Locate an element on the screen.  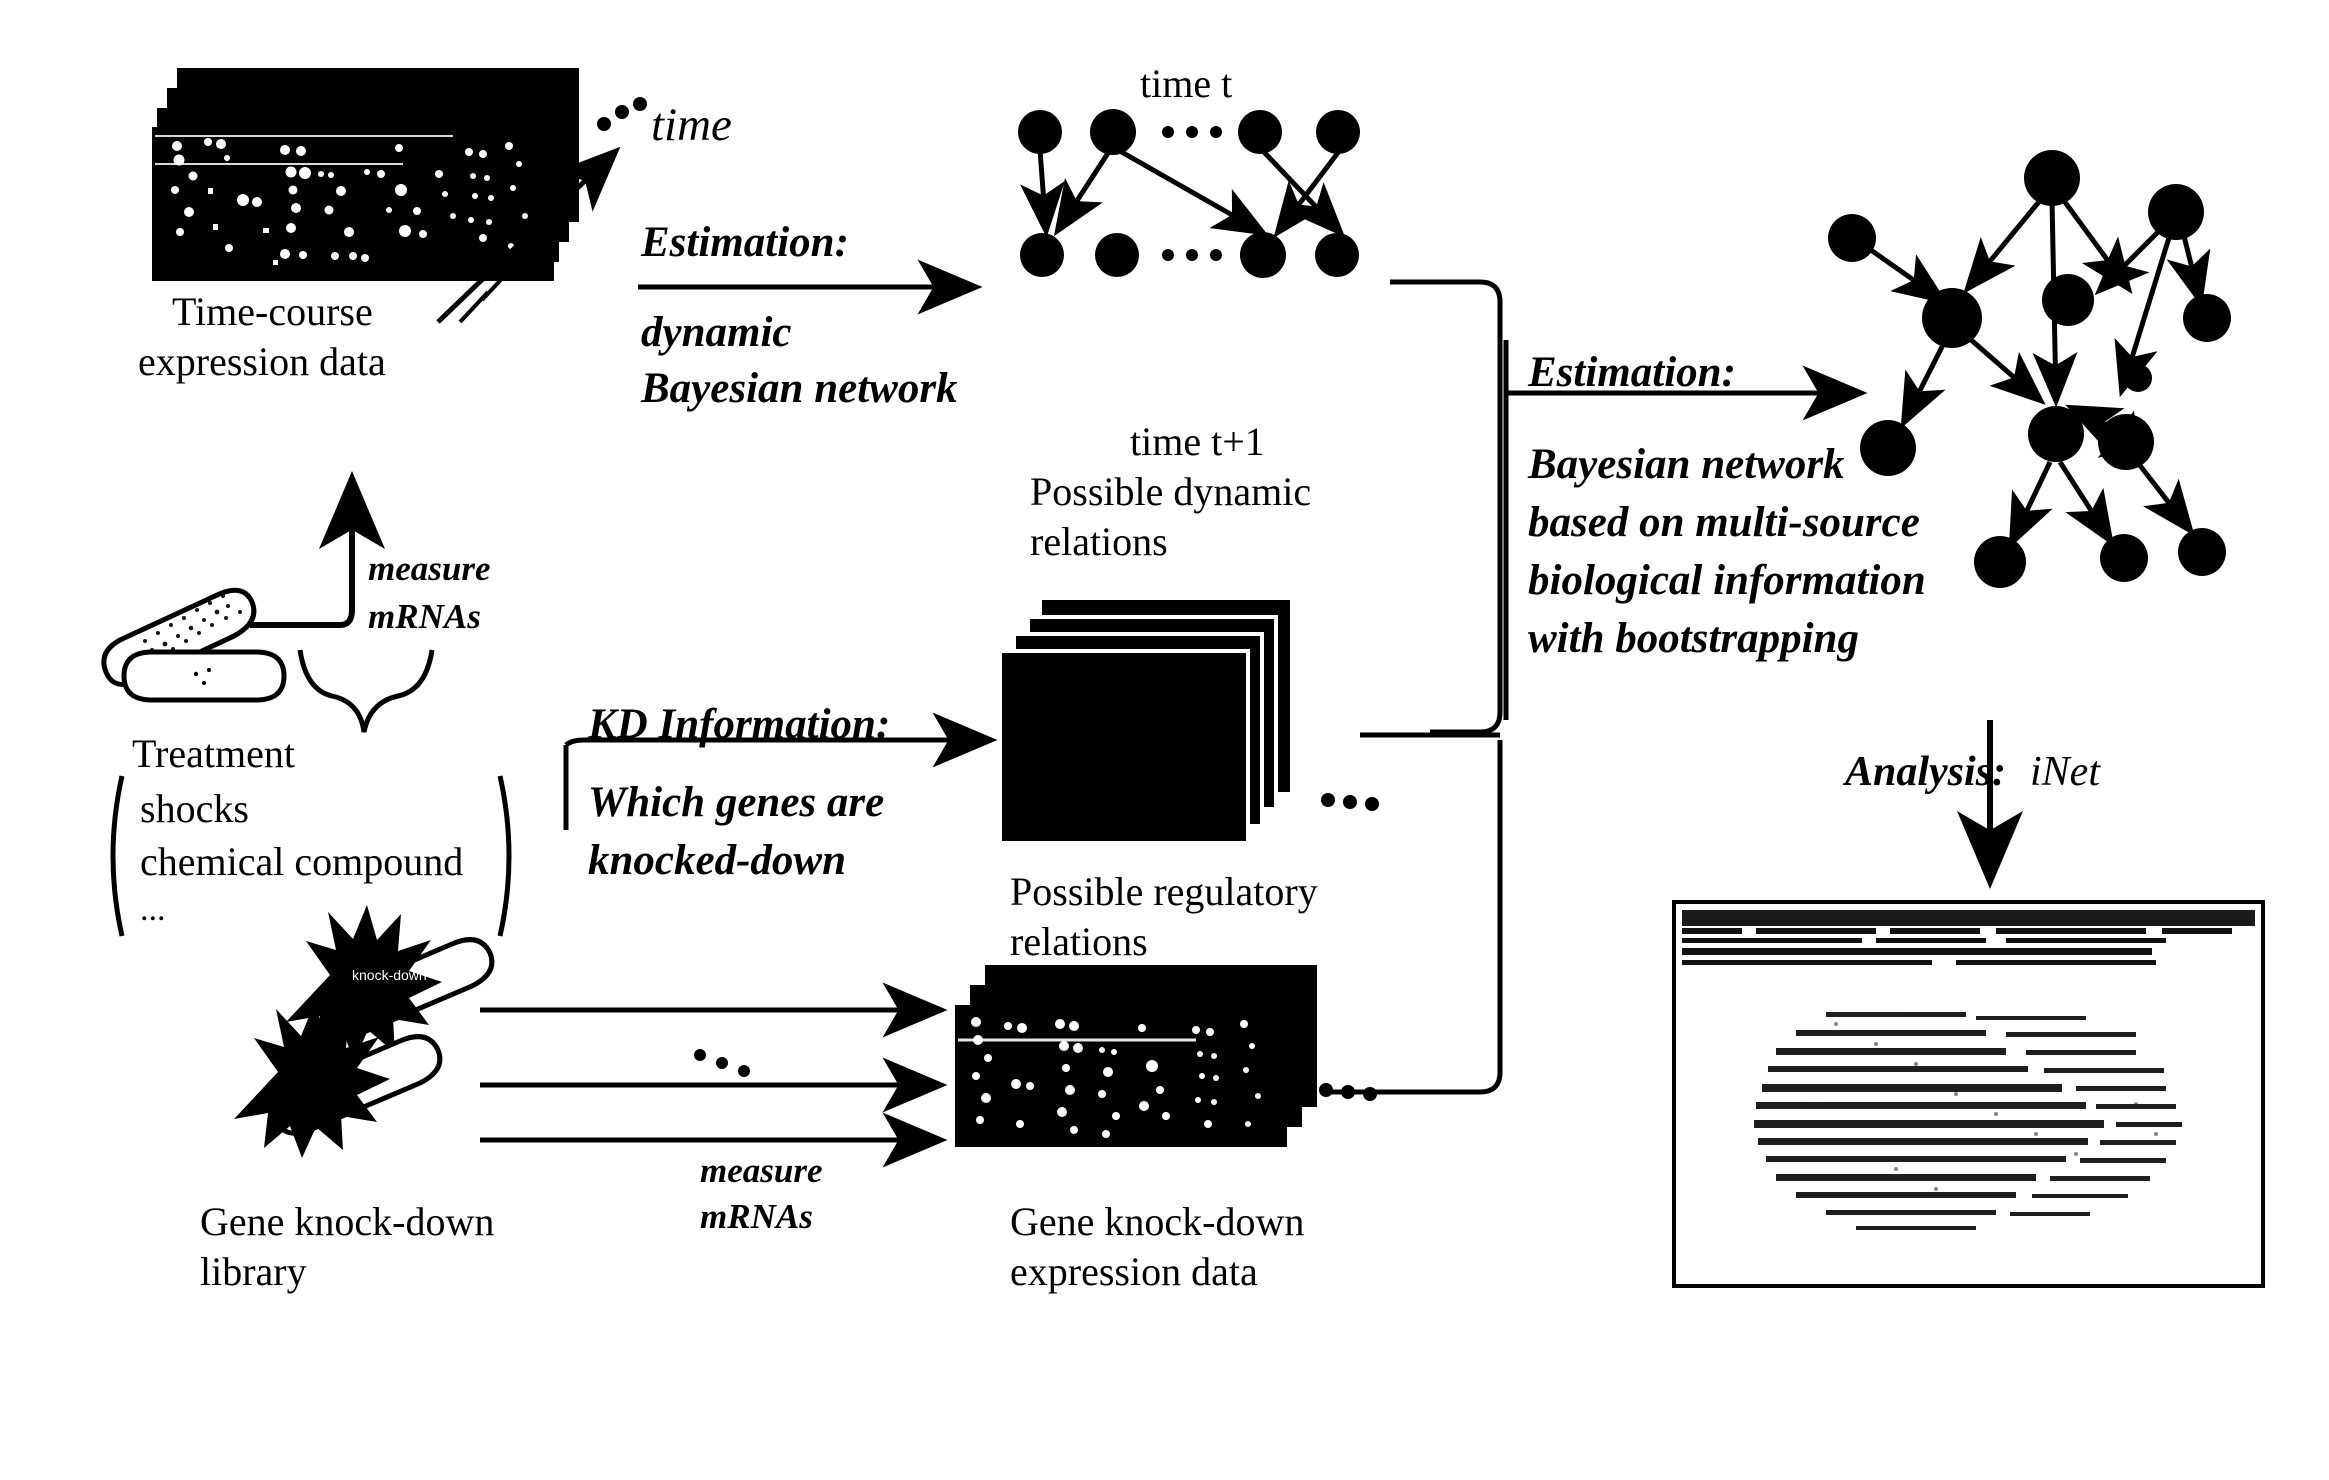
dbn-top-ellipsis is located at coordinates (1192, 132).